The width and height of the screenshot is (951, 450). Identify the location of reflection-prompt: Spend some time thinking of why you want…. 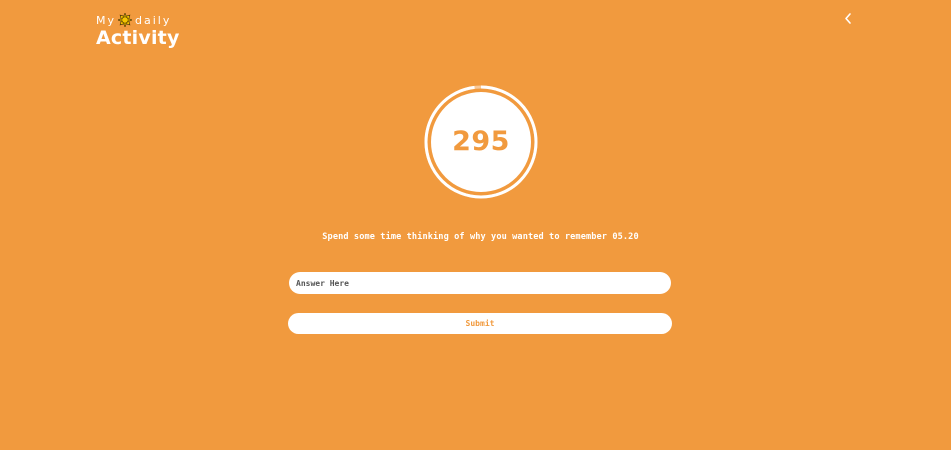
(480, 237).